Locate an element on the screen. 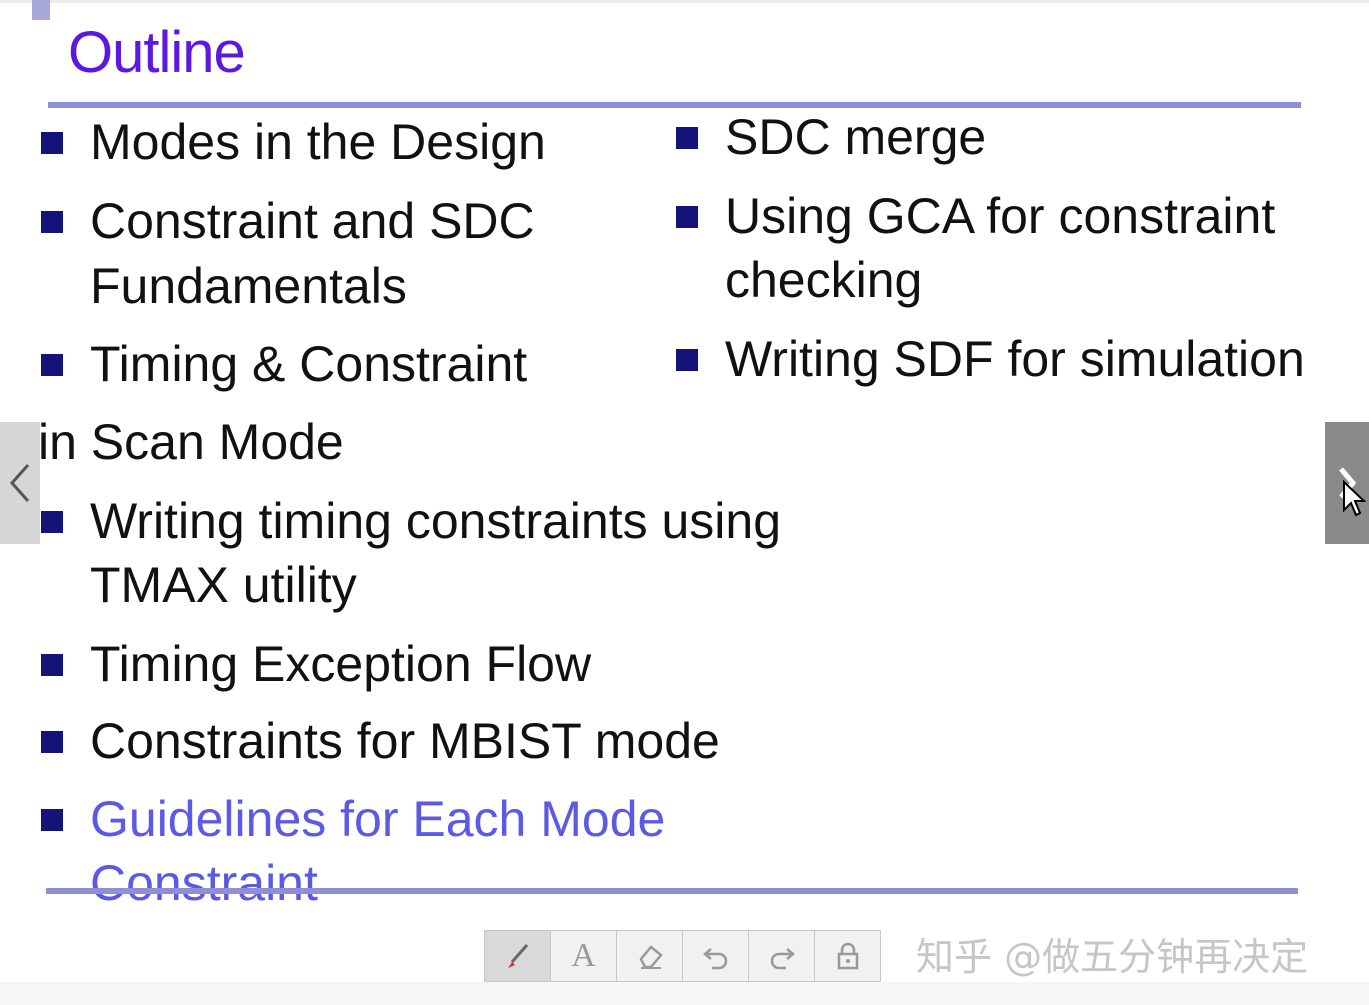 Image resolution: width=1369 pixels, height=1005 pixels. outline-item-guidelines-cont: Constraint is located at coordinates (204, 883).